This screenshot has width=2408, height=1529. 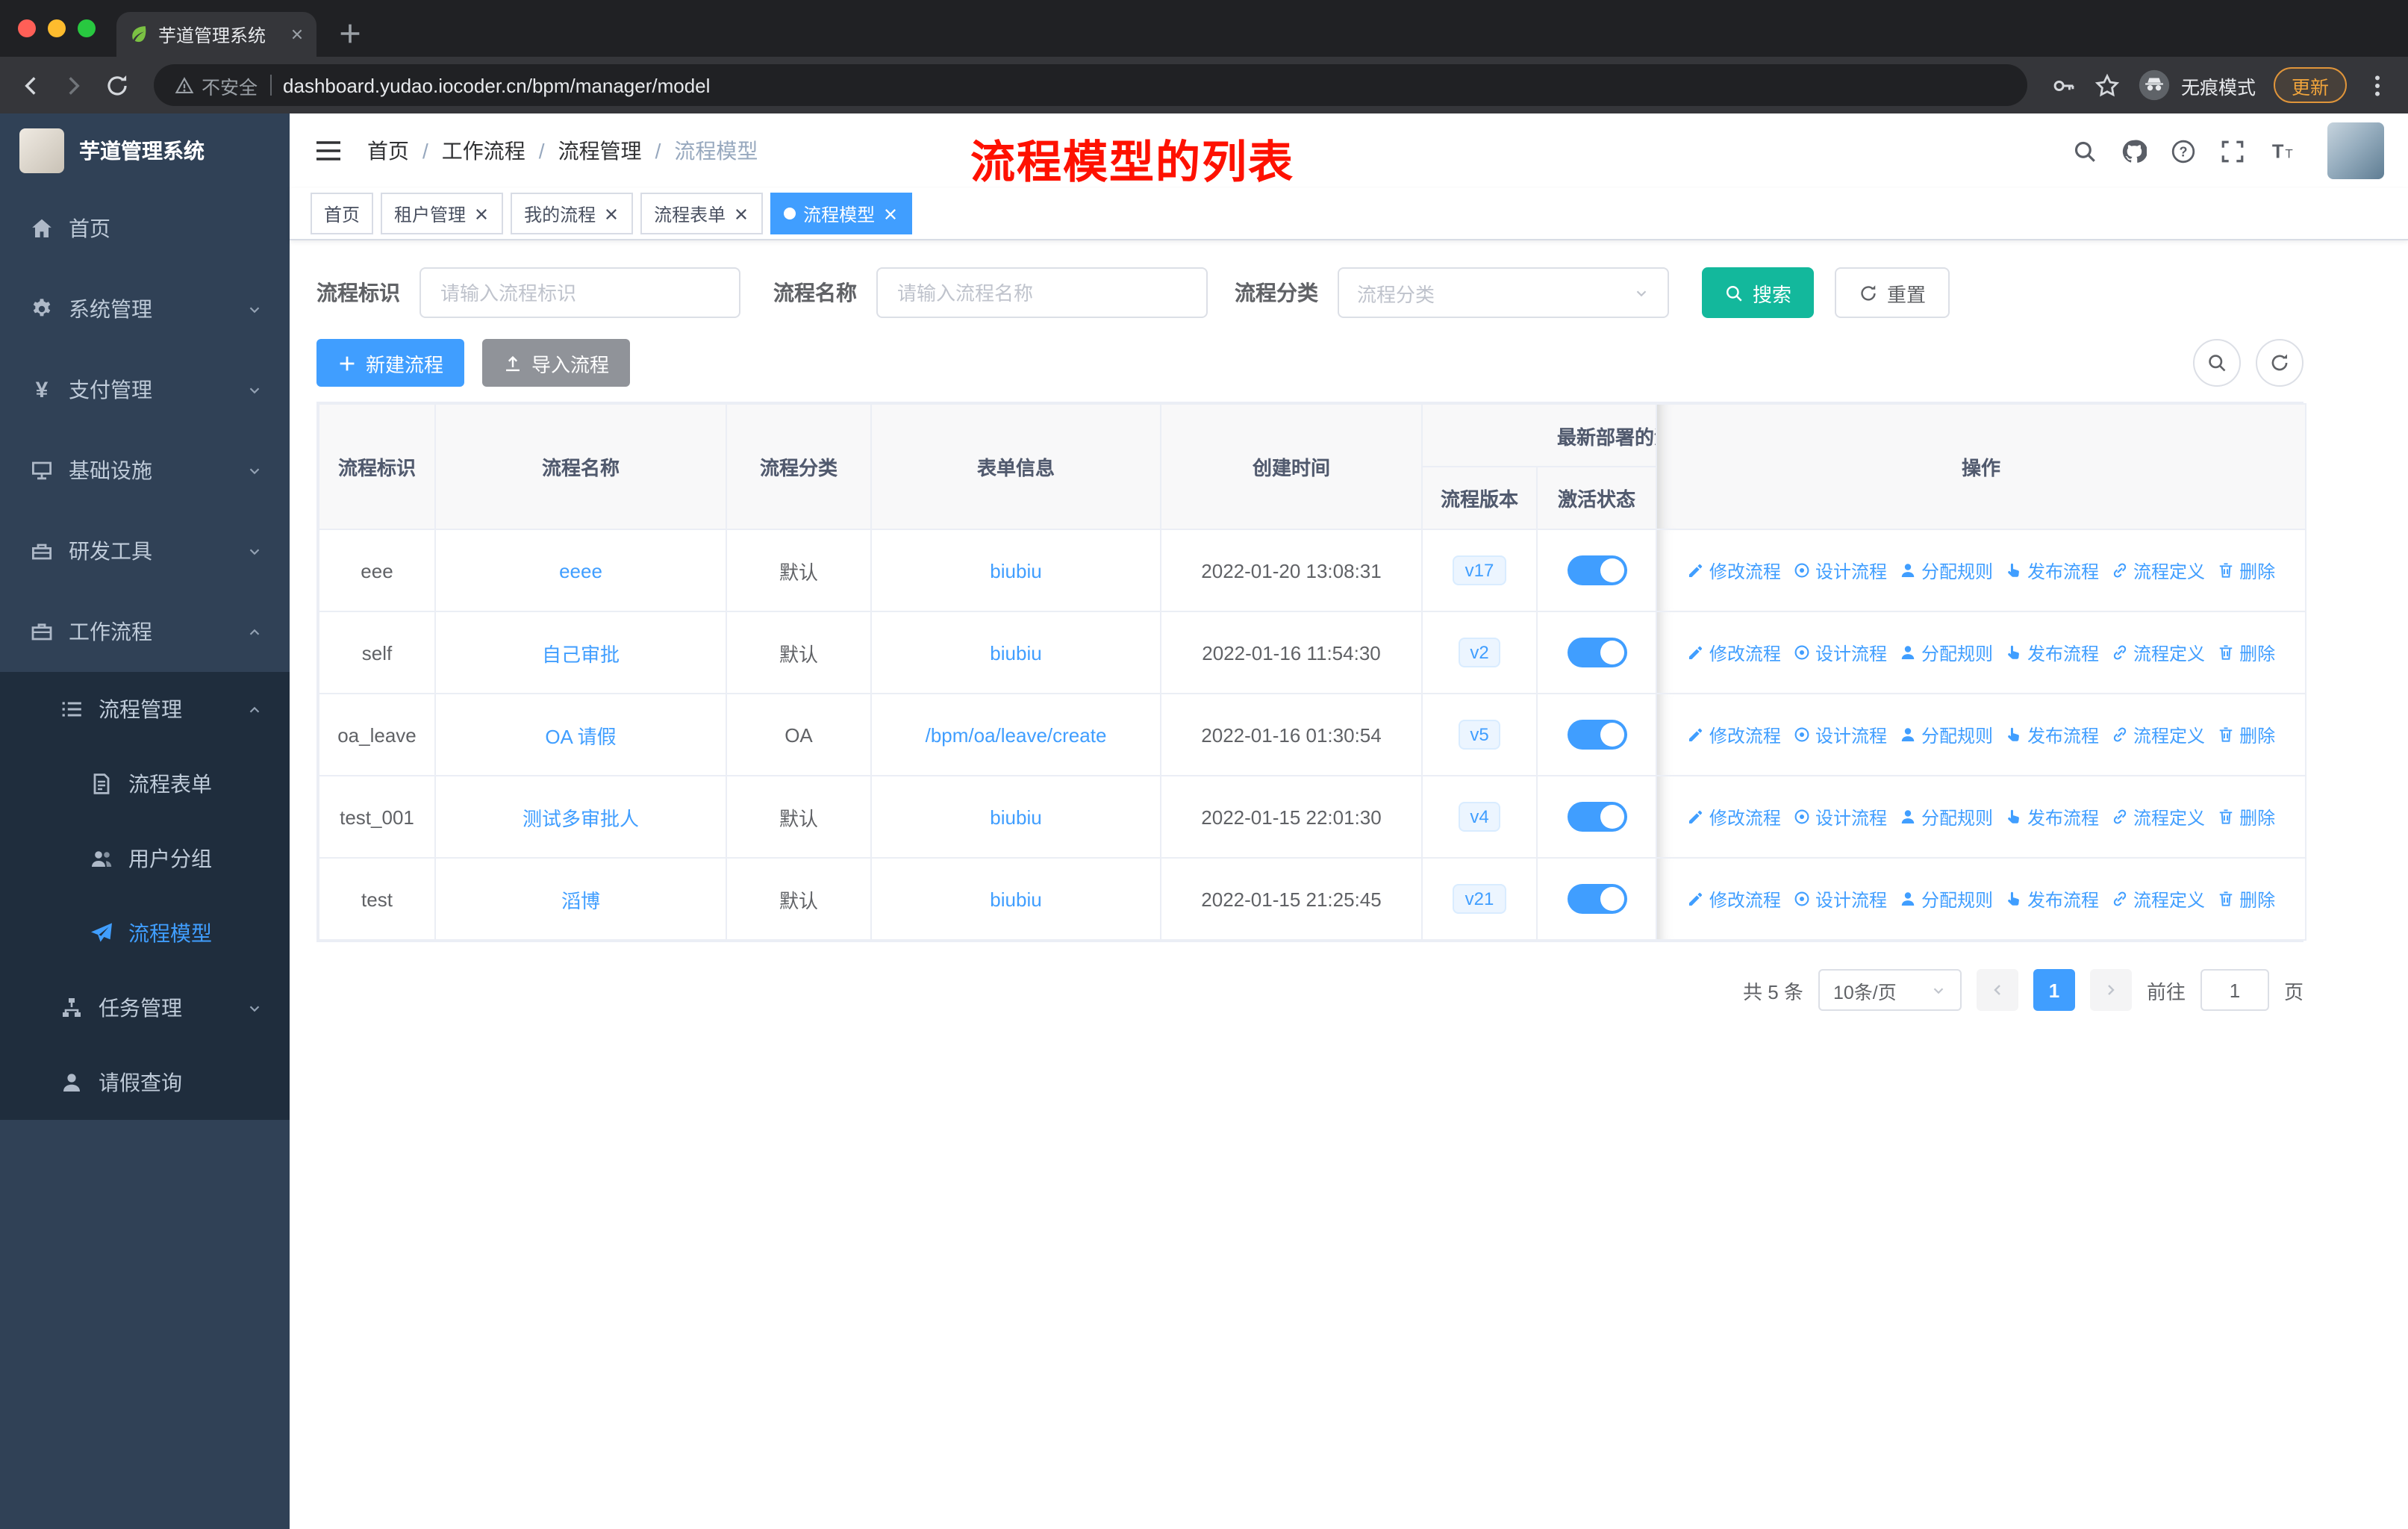 What do you see at coordinates (145, 1008) in the screenshot?
I see `sidebar-item-task: 任务管理` at bounding box center [145, 1008].